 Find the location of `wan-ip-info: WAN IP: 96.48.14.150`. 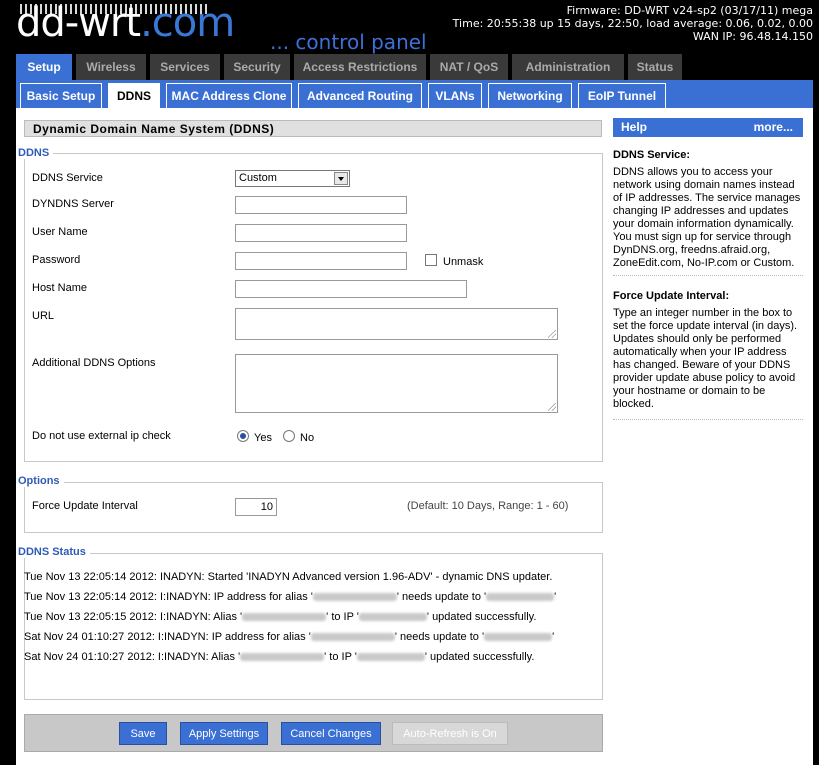

wan-ip-info: WAN IP: 96.48.14.150 is located at coordinates (752, 36).